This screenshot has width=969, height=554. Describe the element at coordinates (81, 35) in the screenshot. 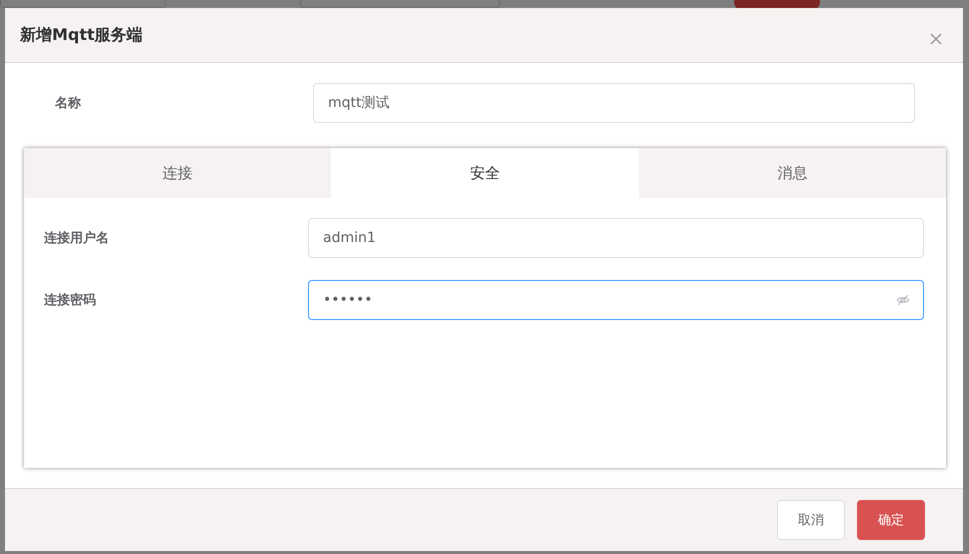

I see `dialog-title: 新增Mqtt服务端` at that location.